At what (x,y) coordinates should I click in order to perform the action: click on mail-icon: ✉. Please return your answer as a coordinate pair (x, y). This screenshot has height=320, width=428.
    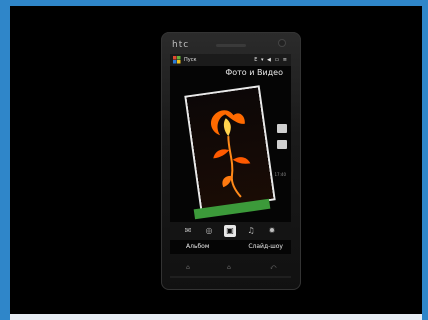
    Looking at the image, I should click on (188, 231).